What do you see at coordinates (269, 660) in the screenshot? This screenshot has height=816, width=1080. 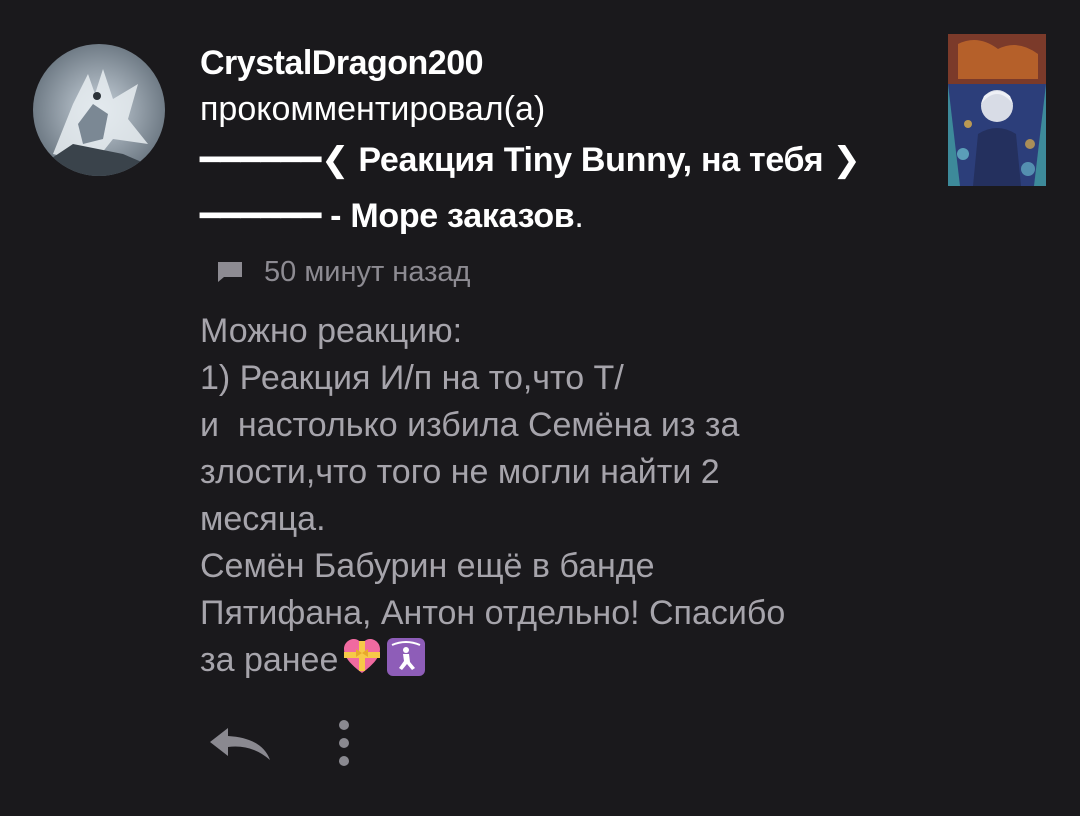 I see `body-line: за ранее` at bounding box center [269, 660].